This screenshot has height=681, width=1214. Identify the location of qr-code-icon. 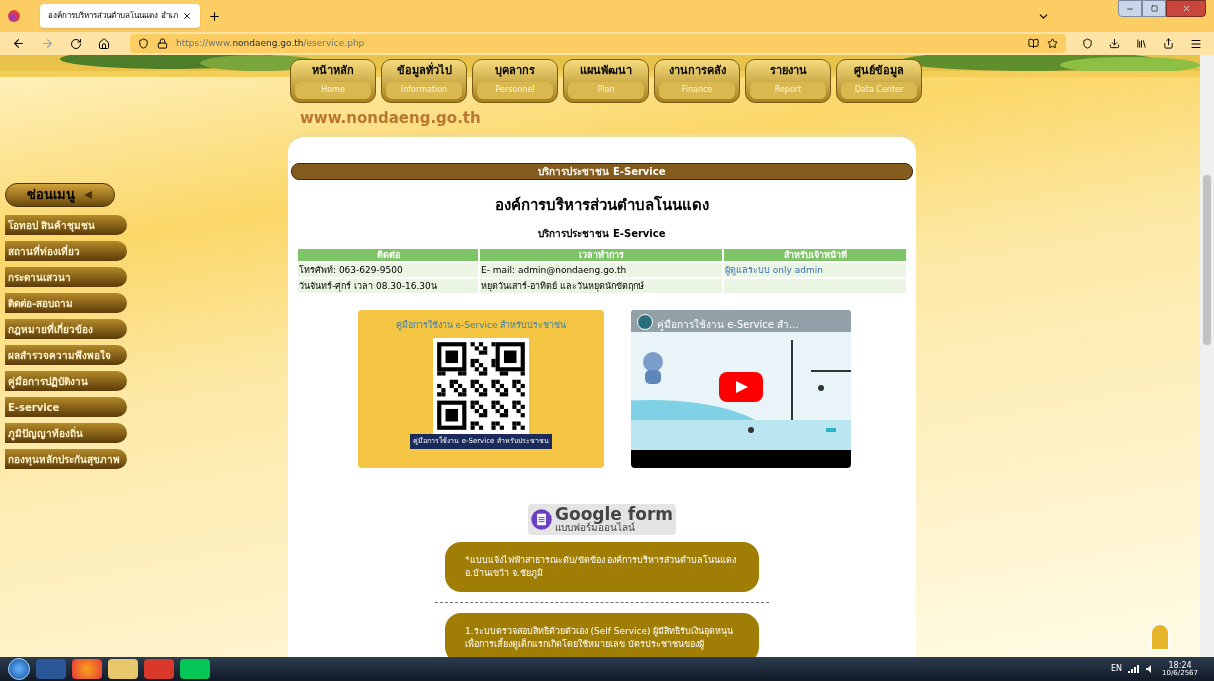
(481, 386).